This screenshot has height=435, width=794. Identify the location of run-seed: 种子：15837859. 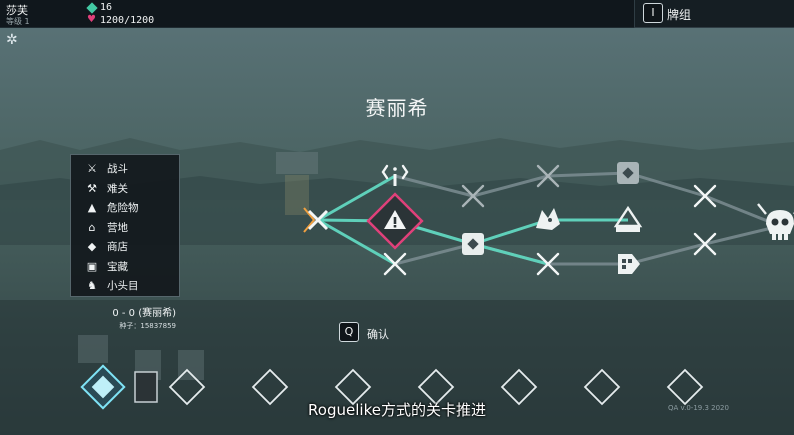
(147, 326).